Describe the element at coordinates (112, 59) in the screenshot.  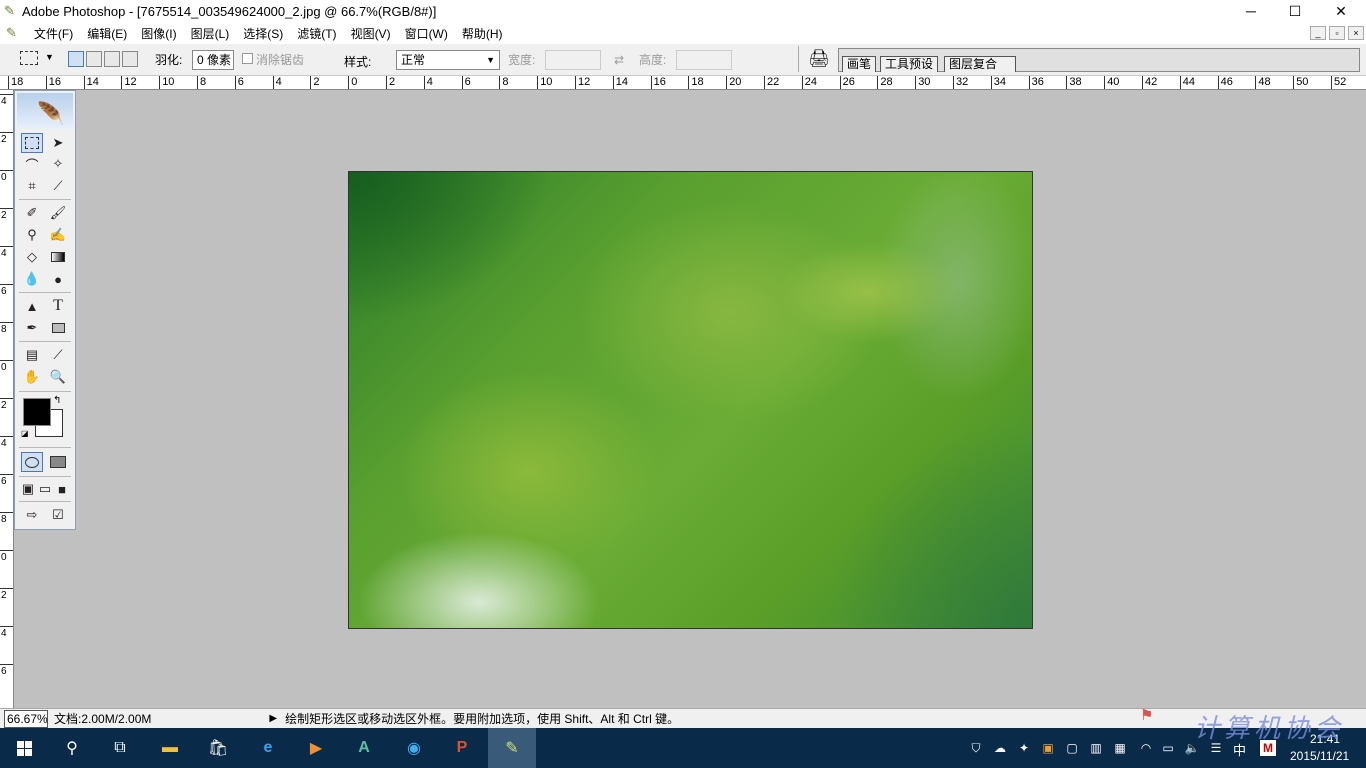
I see `subtract-selection-icon` at that location.